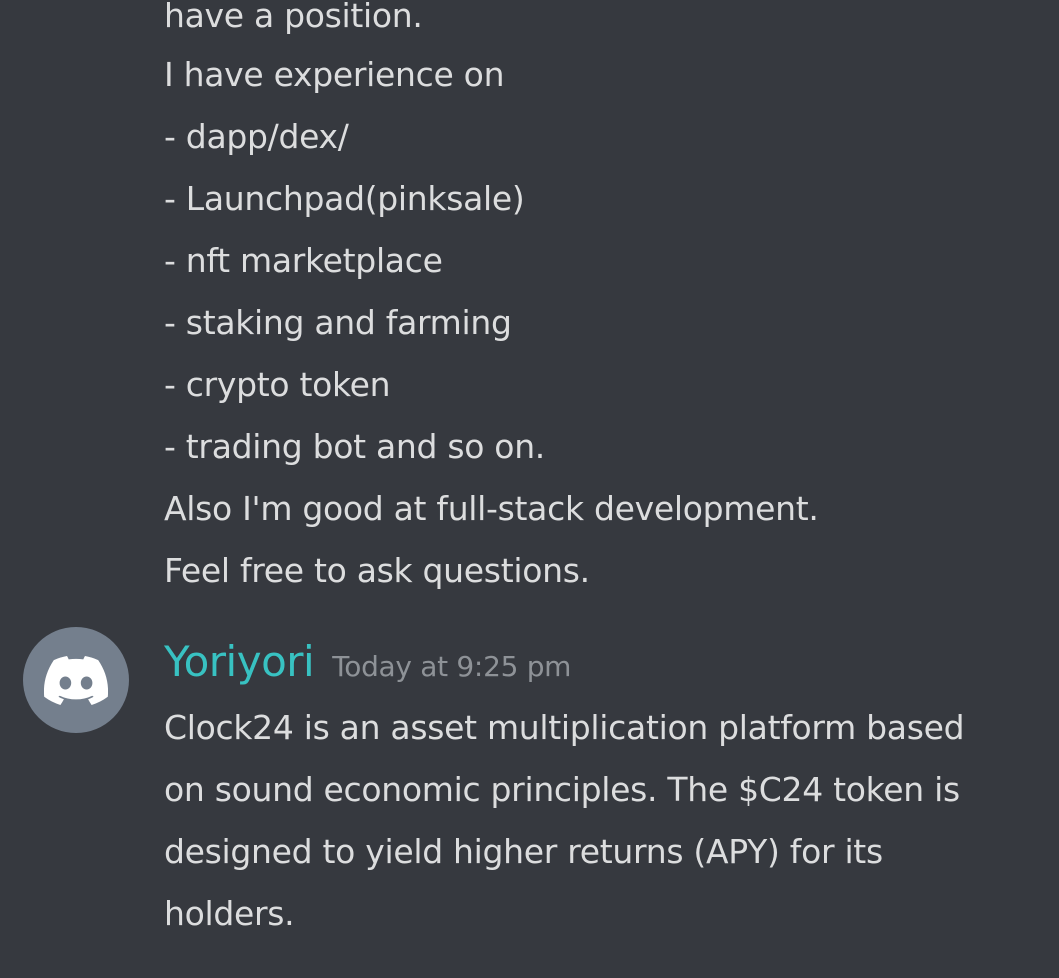 This screenshot has height=978, width=1059. What do you see at coordinates (256, 136) in the screenshot?
I see `message-line: - dapp/dex/` at bounding box center [256, 136].